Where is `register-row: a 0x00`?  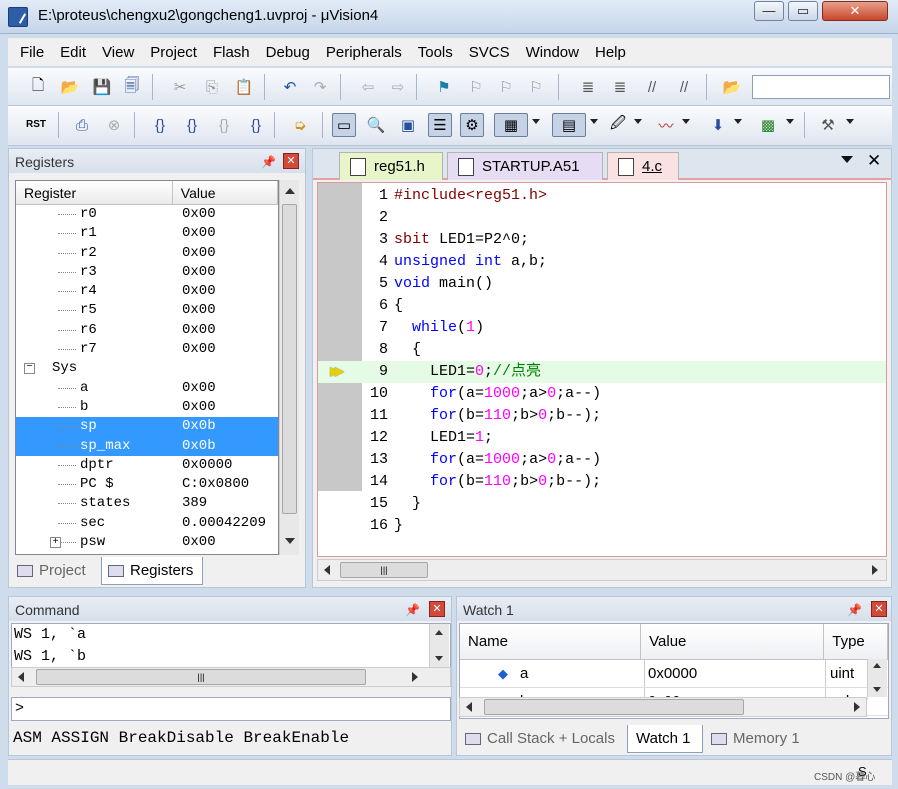 register-row: a 0x00 is located at coordinates (147, 388).